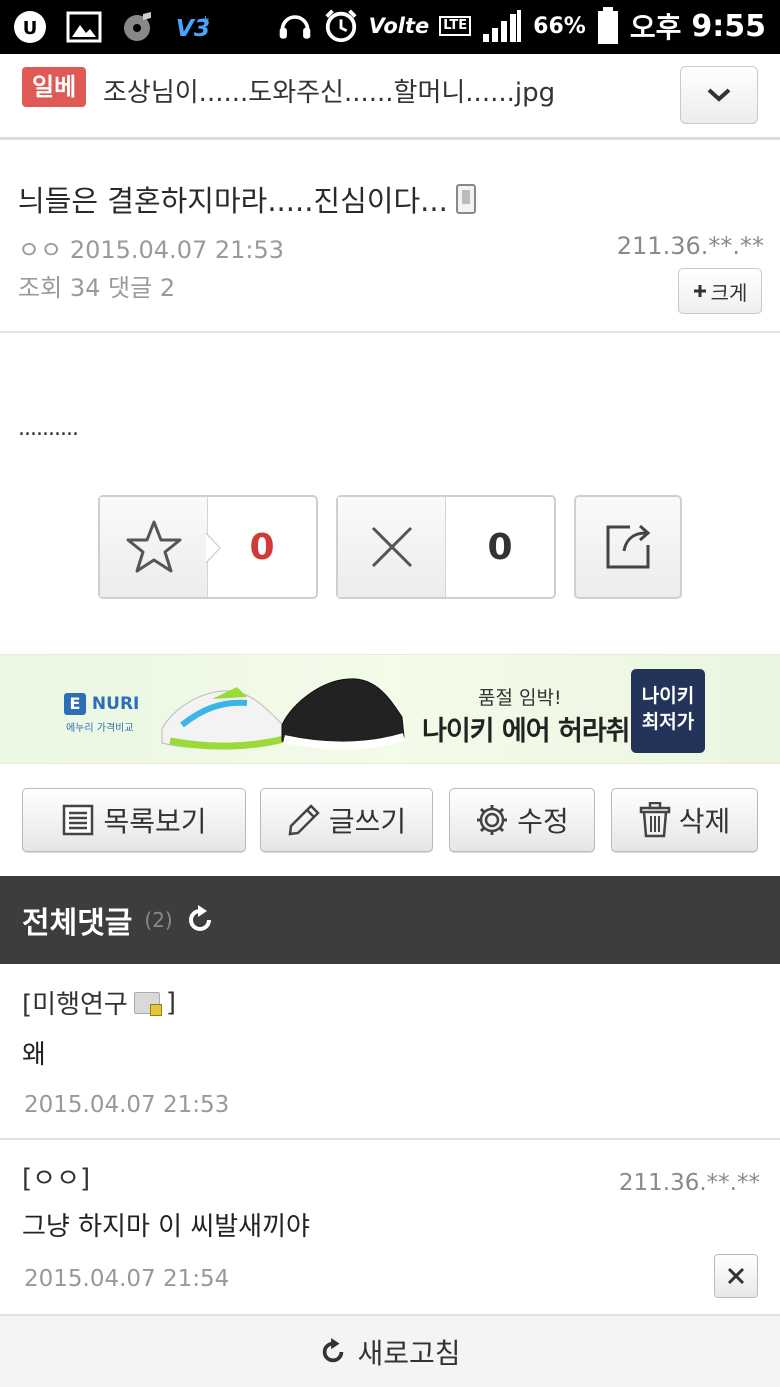 Image resolution: width=780 pixels, height=1387 pixels. I want to click on post-ip: 211.36.**.**, so click(690, 246).